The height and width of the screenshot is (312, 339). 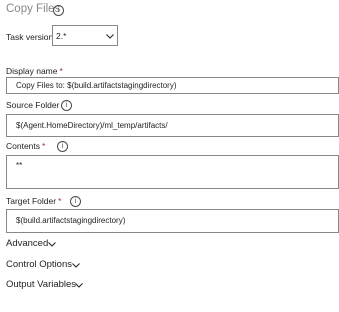 I want to click on target-folder-label-text: Target Folder, so click(x=31, y=201).